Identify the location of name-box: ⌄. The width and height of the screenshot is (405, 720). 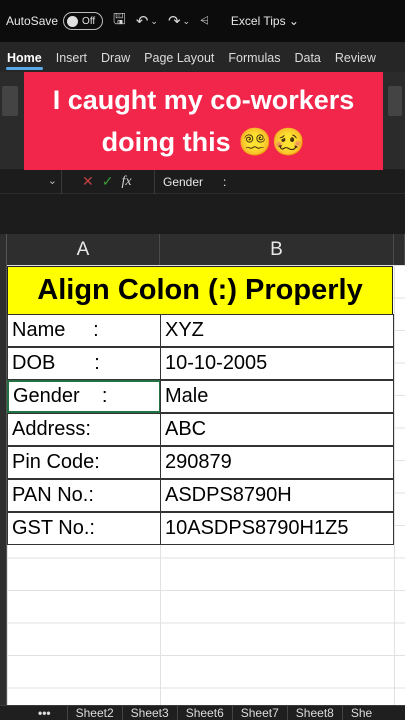
(31, 182).